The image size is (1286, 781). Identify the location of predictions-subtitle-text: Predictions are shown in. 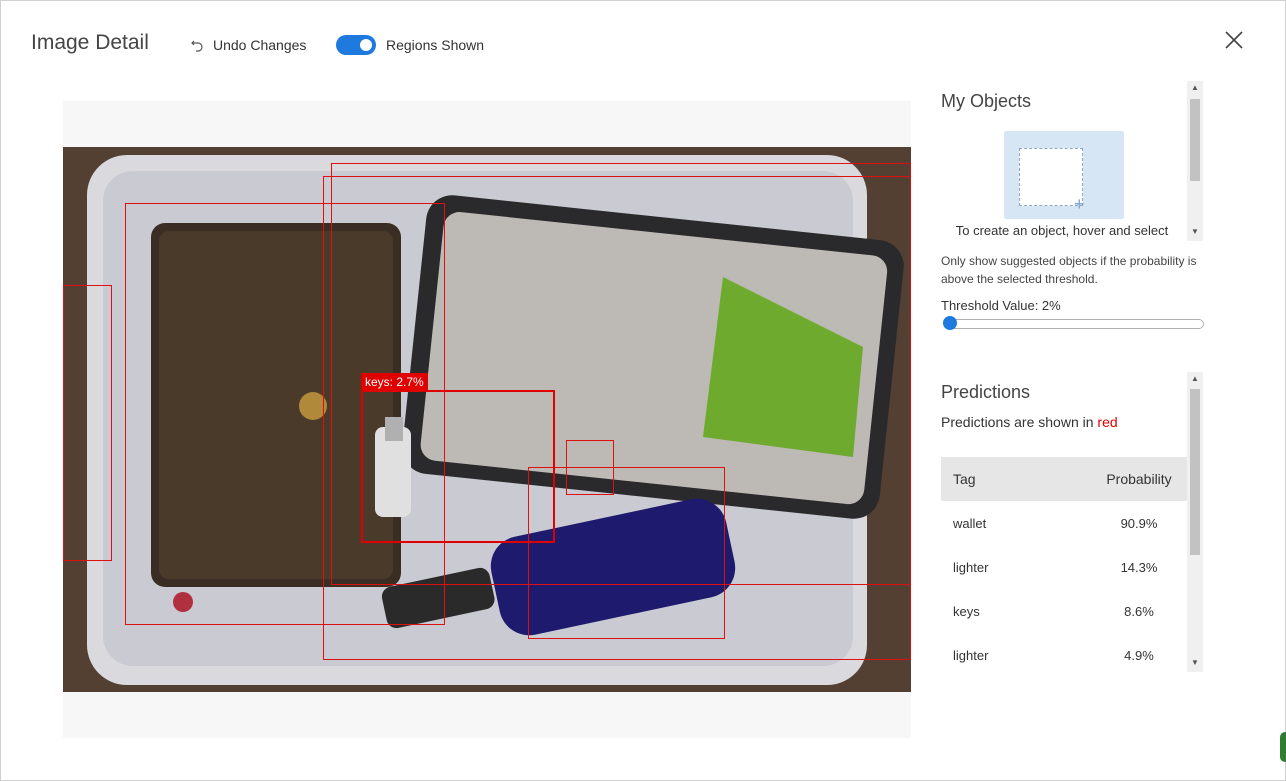
(1019, 422).